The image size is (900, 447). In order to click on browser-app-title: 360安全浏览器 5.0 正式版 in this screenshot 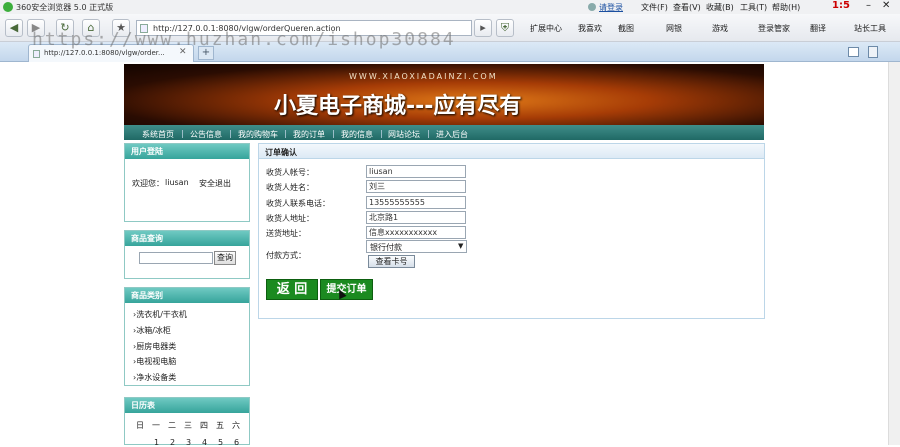, I will do `click(65, 7)`.